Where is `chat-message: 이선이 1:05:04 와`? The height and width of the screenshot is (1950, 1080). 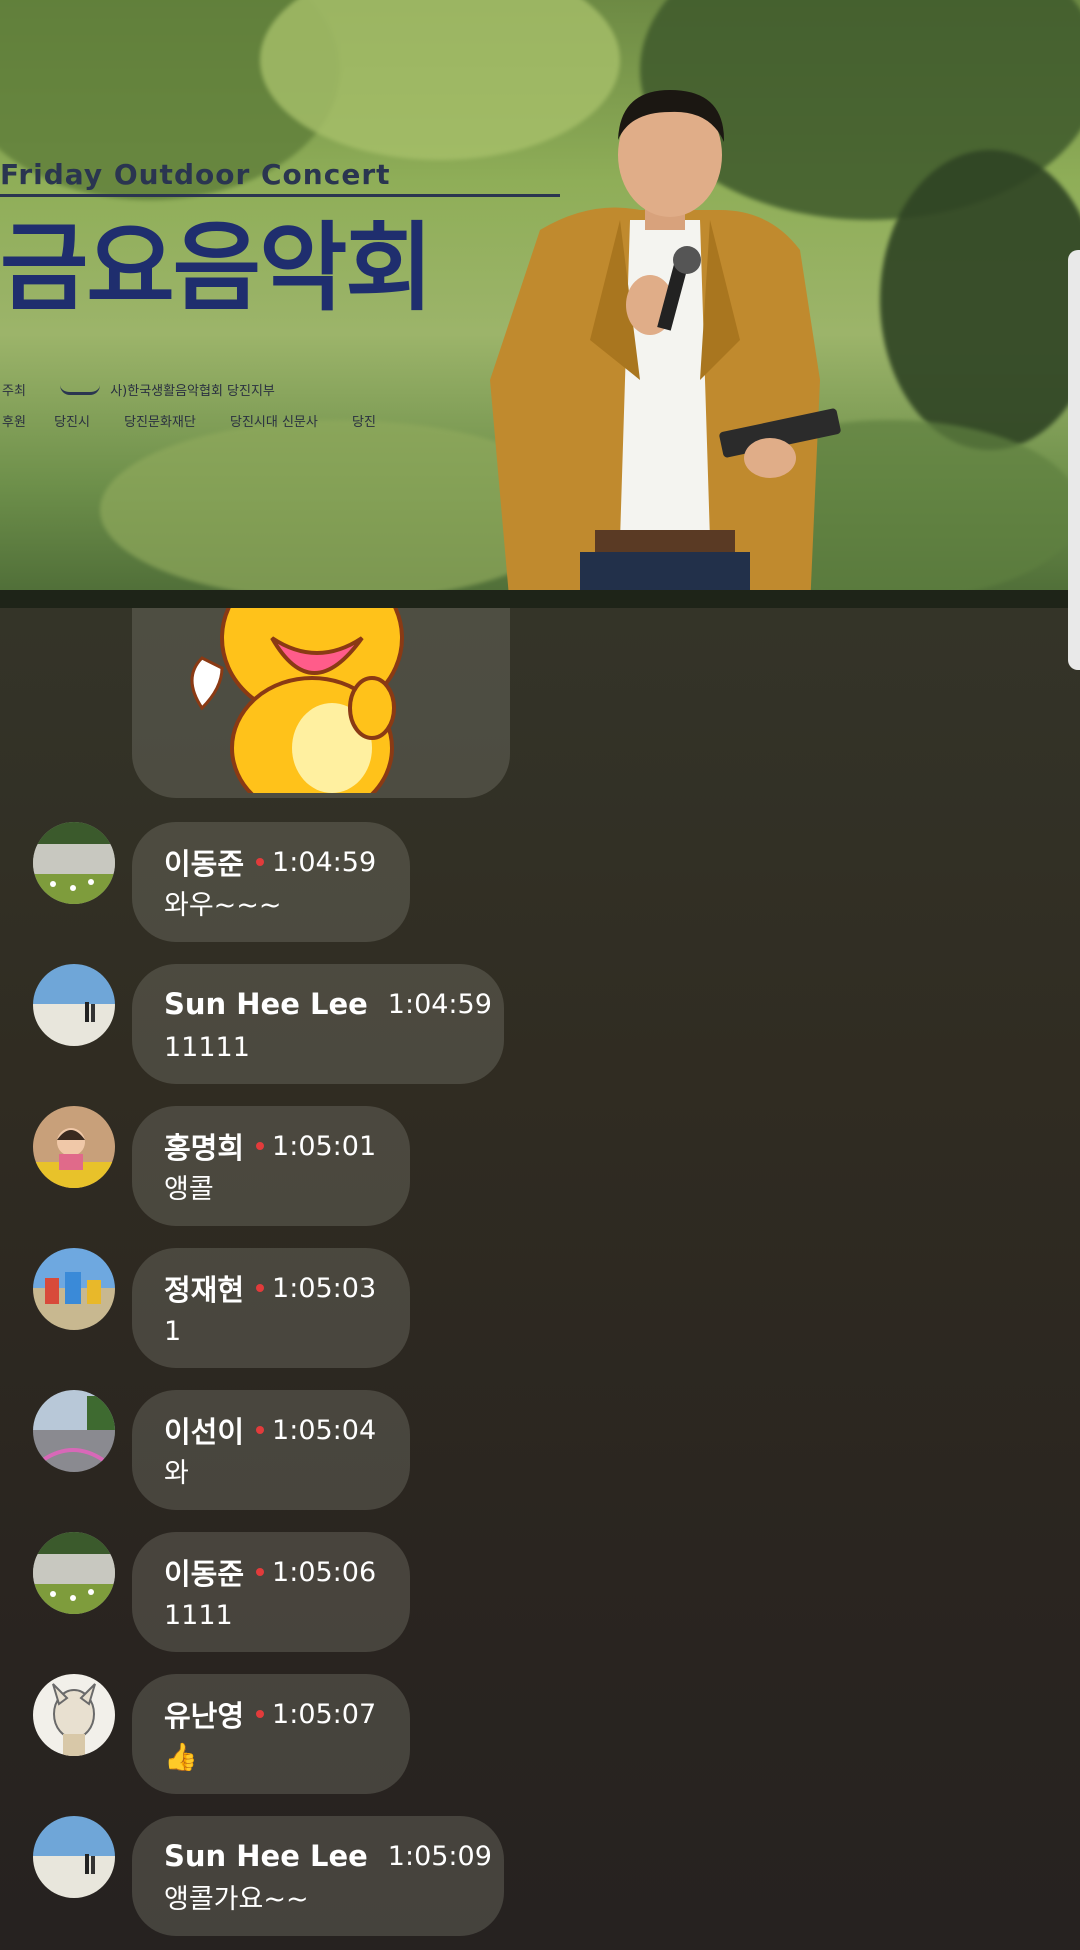
chat-message: 이선이 1:05:04 와 is located at coordinates (540, 1450).